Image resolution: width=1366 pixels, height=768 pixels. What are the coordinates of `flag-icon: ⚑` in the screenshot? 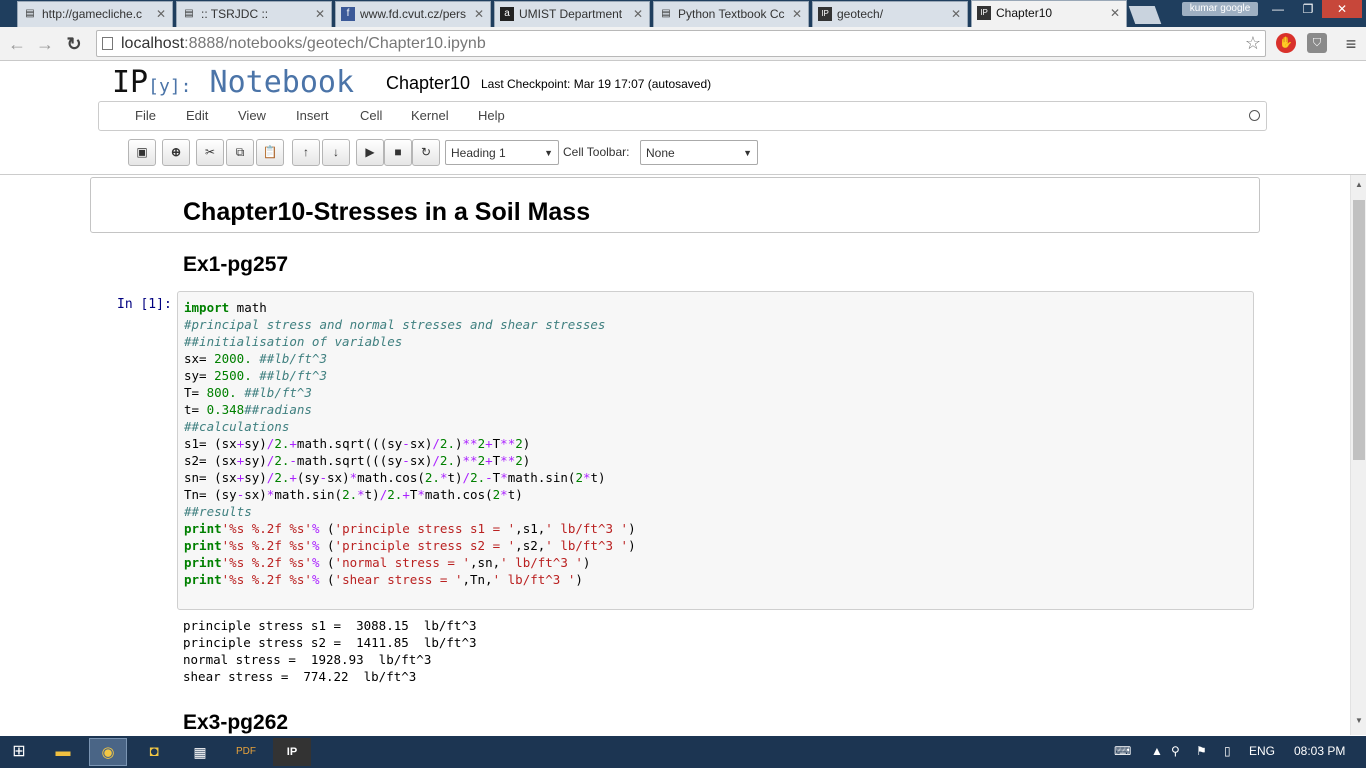 It's located at (1201, 751).